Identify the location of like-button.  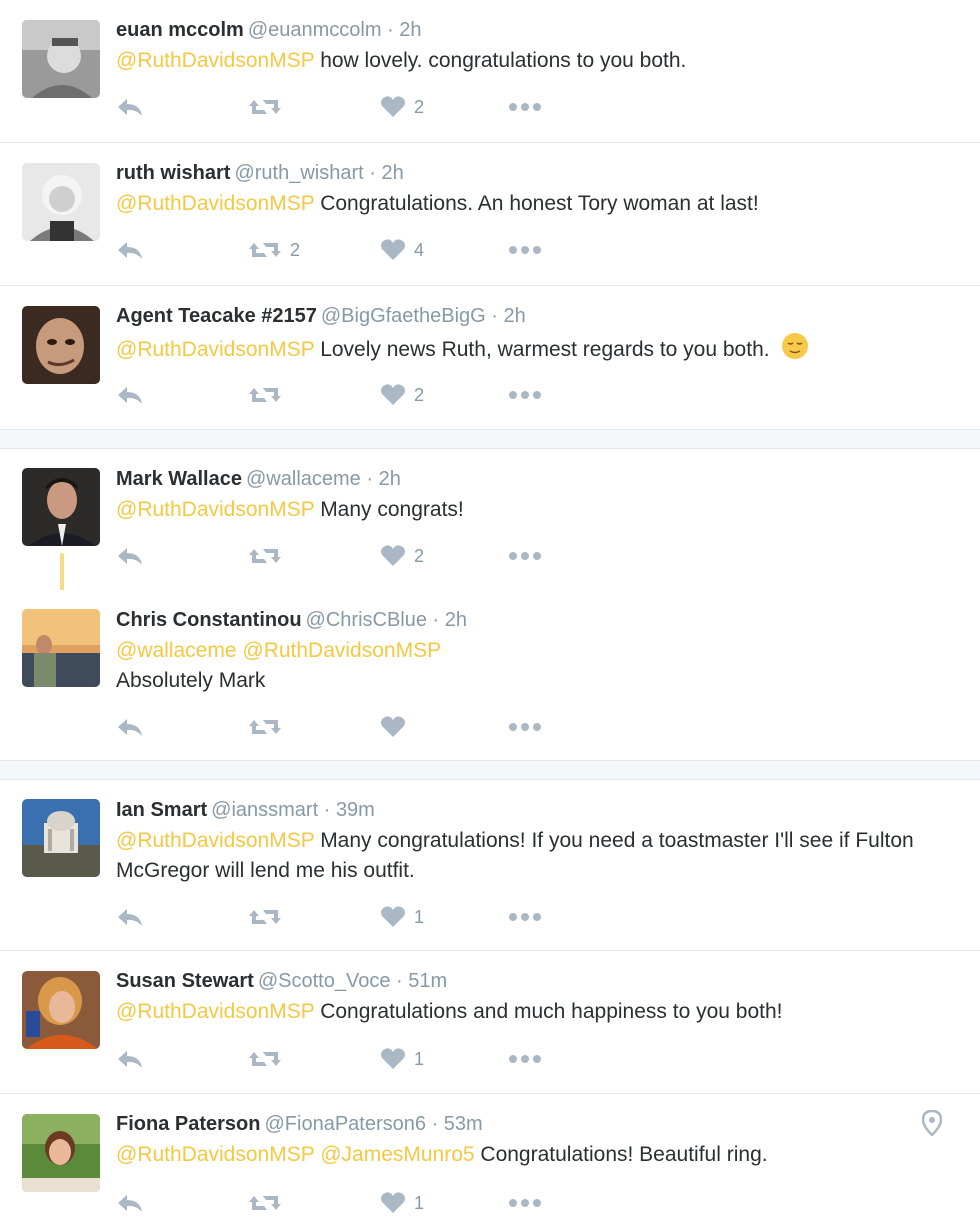
(397, 727).